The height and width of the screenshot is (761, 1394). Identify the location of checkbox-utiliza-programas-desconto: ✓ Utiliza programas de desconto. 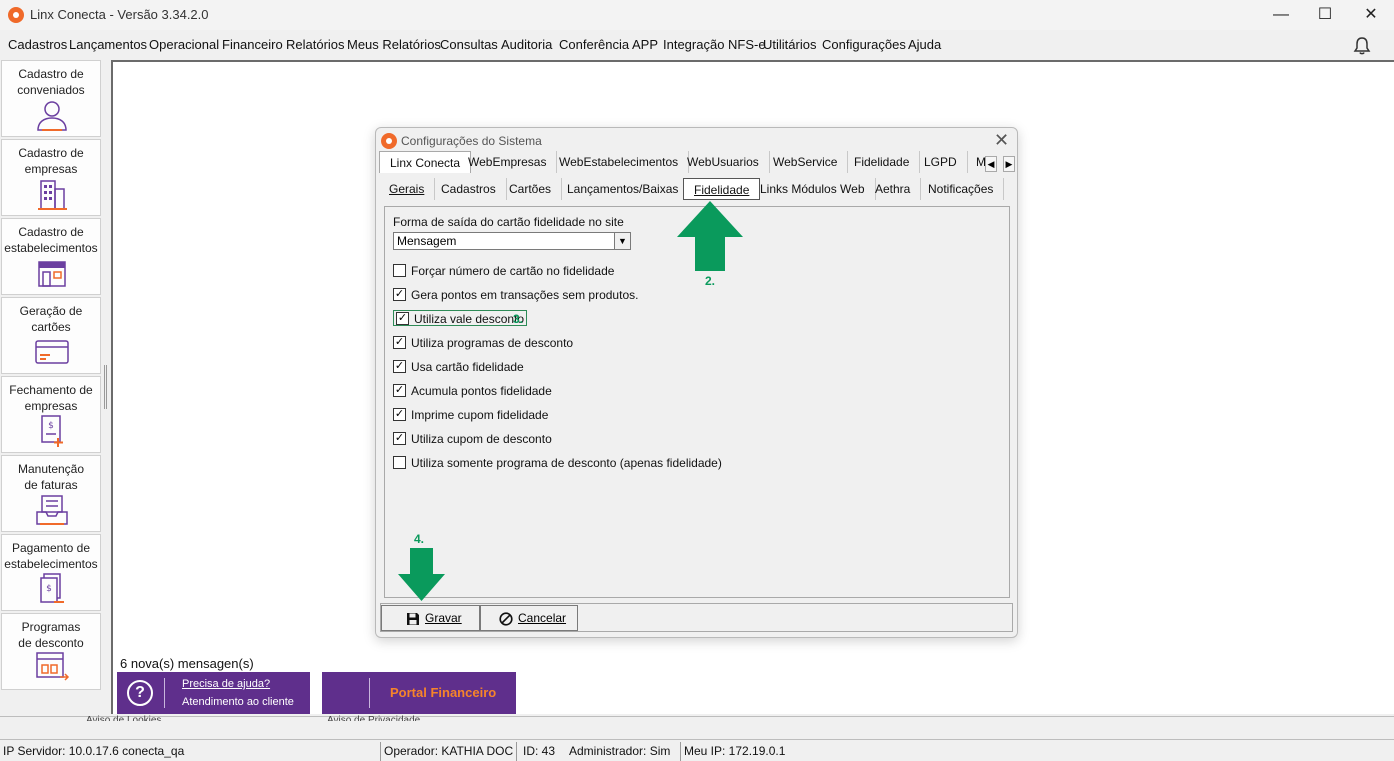
(483, 343).